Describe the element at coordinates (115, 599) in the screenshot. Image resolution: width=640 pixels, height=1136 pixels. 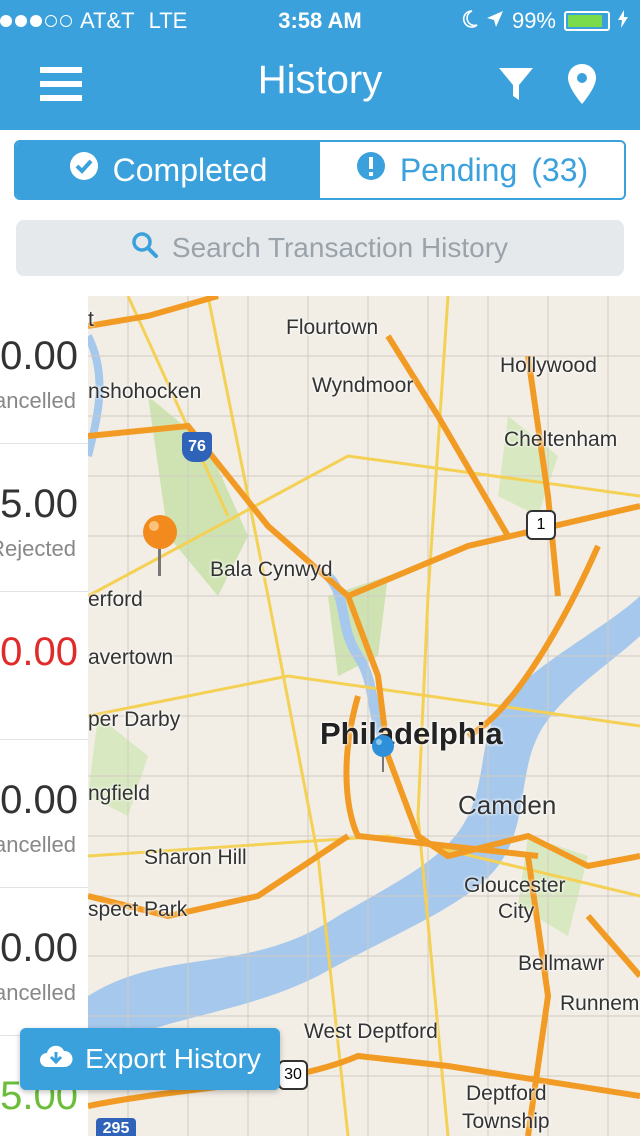
I see `map-label: erford` at that location.